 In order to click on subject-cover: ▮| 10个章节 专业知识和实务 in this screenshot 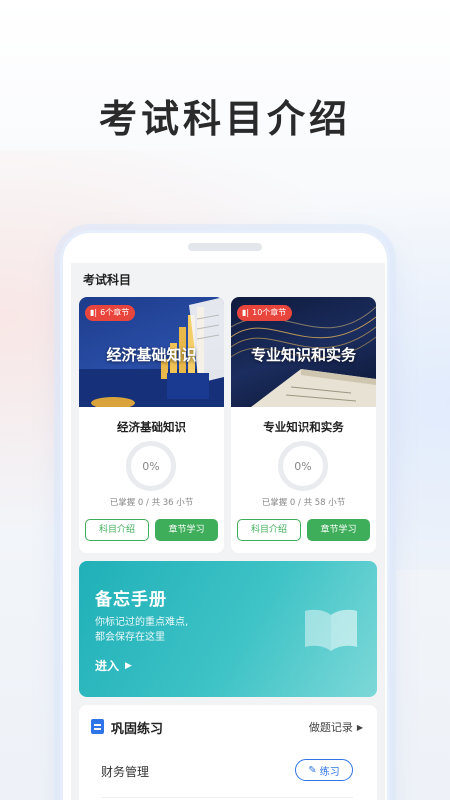, I will do `click(303, 352)`.